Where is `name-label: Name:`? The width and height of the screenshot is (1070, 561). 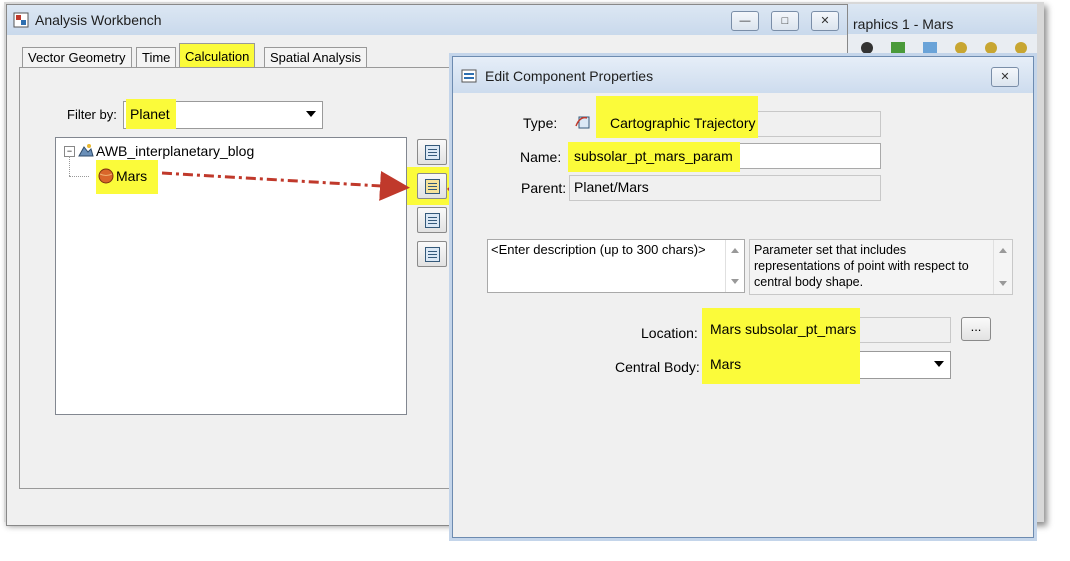 name-label: Name: is located at coordinates (541, 157).